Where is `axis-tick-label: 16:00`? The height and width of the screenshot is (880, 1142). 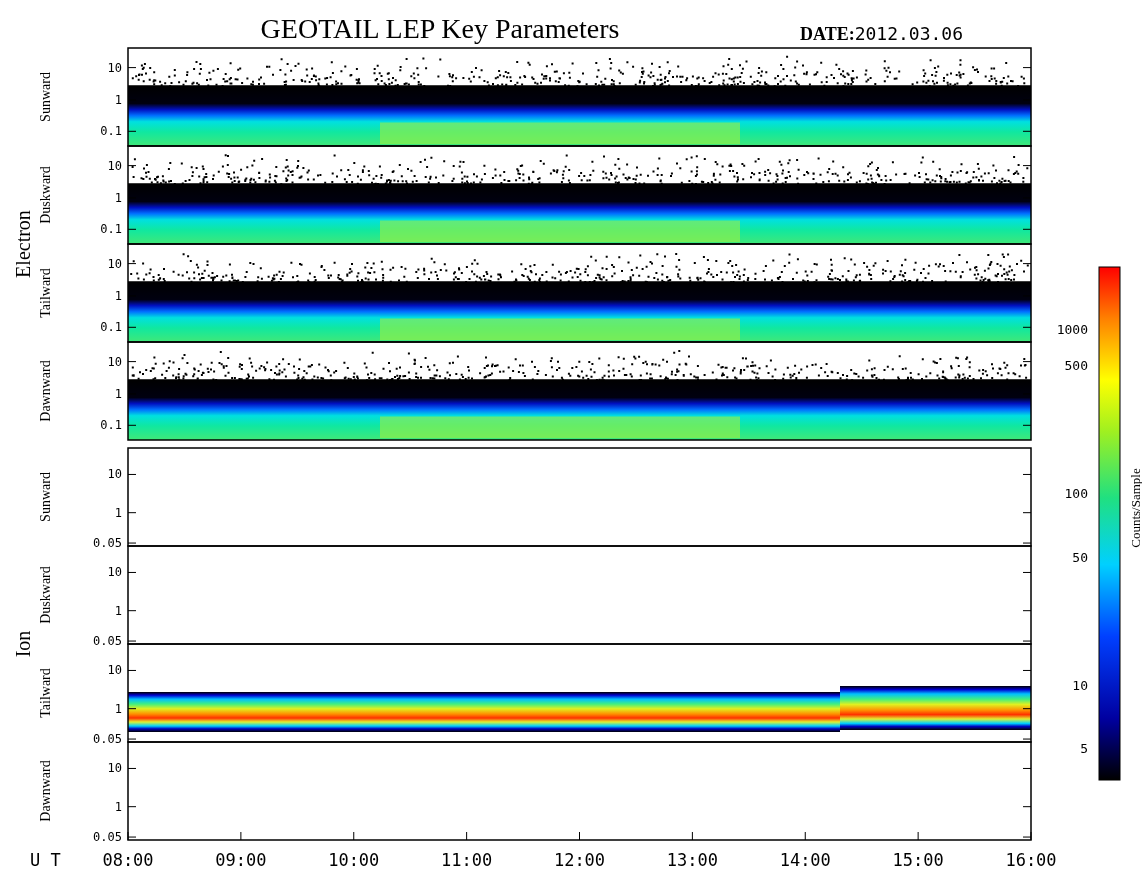 axis-tick-label: 16:00 is located at coordinates (1031, 860).